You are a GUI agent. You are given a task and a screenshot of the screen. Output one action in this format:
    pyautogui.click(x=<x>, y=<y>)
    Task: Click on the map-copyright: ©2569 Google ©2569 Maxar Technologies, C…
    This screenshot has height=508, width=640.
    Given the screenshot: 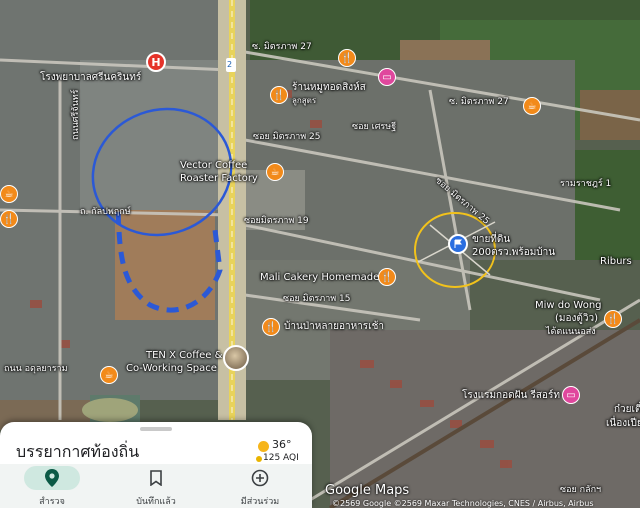 What is the action you would take?
    pyautogui.click(x=463, y=503)
    